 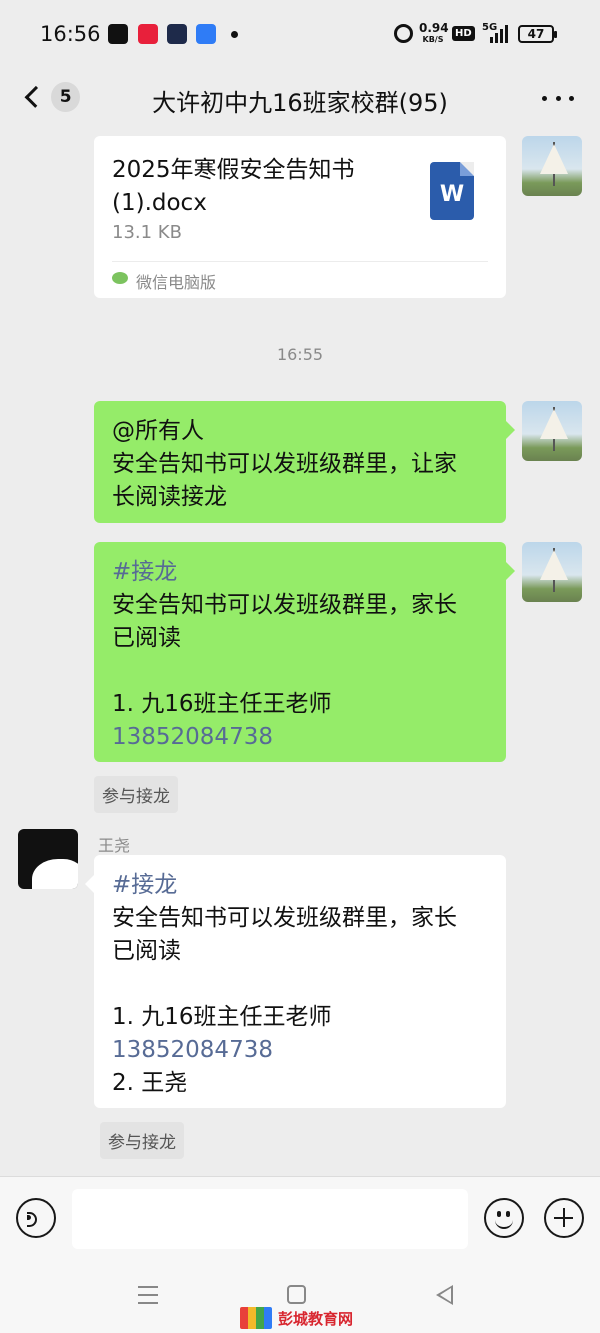 What do you see at coordinates (316, 1318) in the screenshot?
I see `watermark-text: 彭城教育网` at bounding box center [316, 1318].